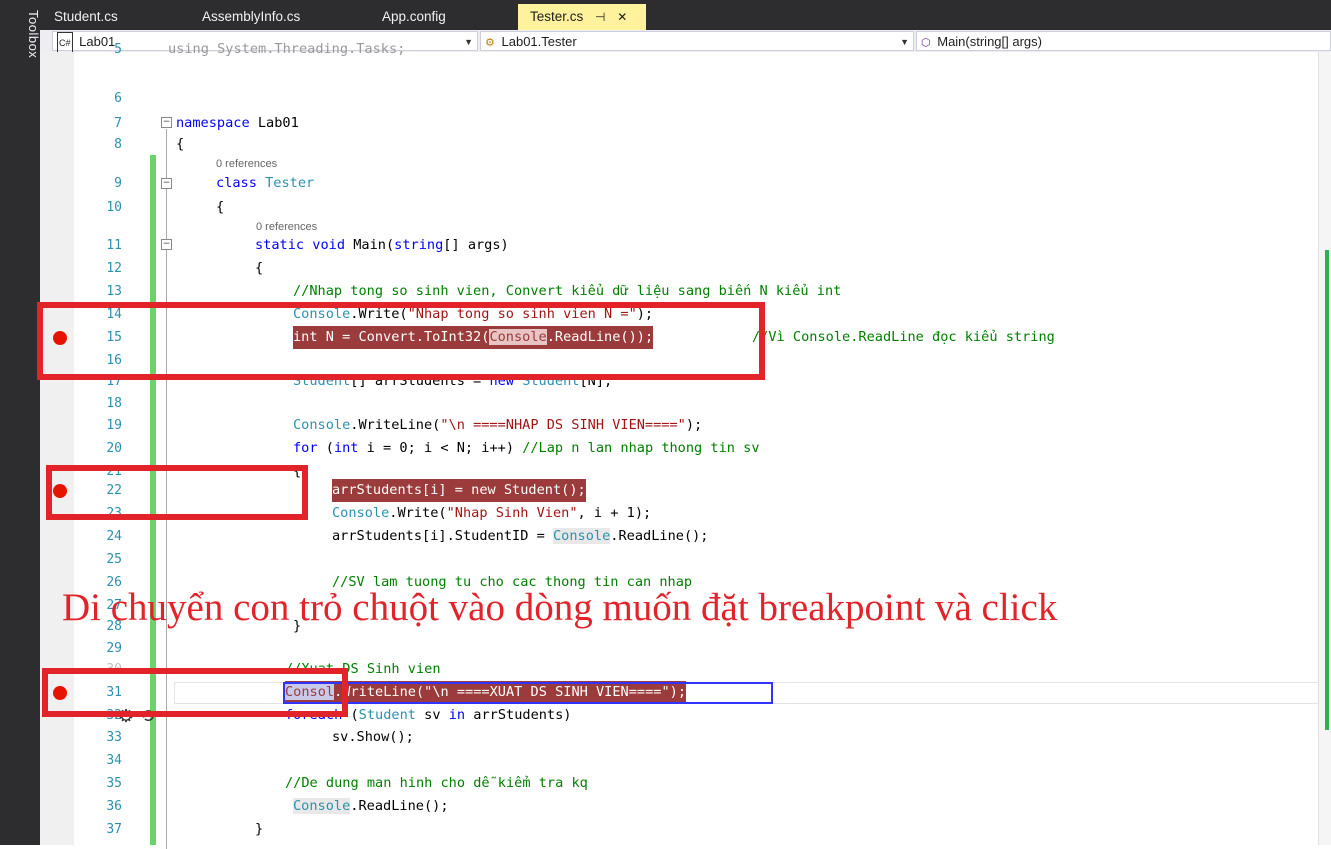 This screenshot has width=1331, height=849. I want to click on code-line: 36 Console.ReadLine();, so click(680, 806).